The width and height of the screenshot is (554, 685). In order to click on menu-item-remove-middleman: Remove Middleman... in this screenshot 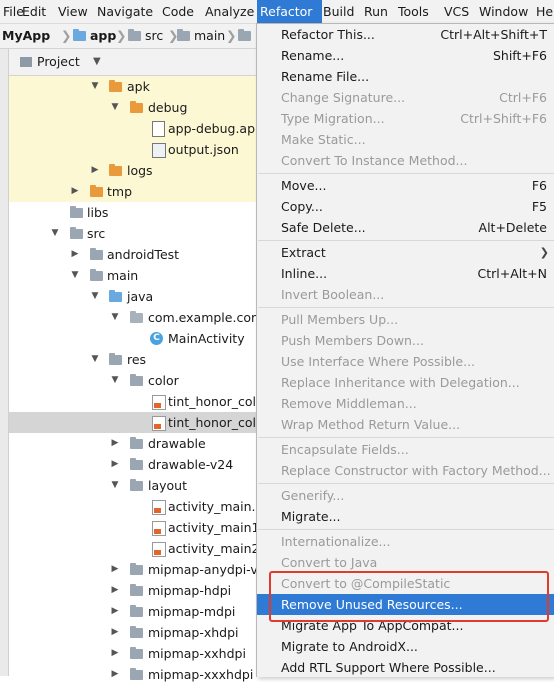, I will do `click(405, 403)`.